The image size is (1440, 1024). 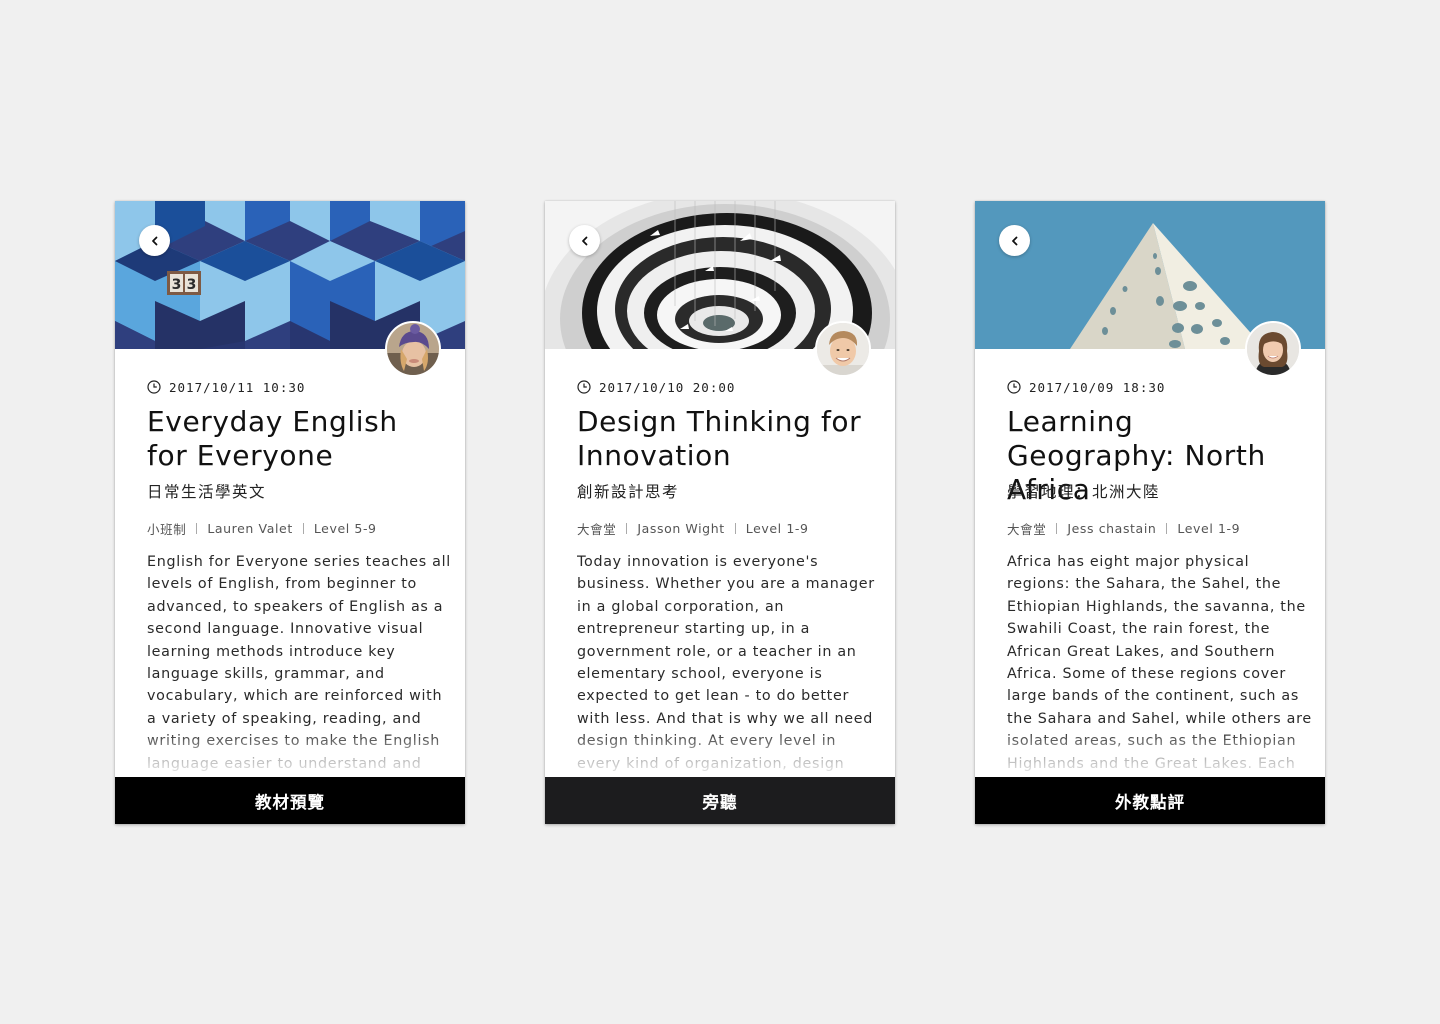 What do you see at coordinates (1084, 492) in the screenshot?
I see `course-subtitle: 學習地理：北洲大陸` at bounding box center [1084, 492].